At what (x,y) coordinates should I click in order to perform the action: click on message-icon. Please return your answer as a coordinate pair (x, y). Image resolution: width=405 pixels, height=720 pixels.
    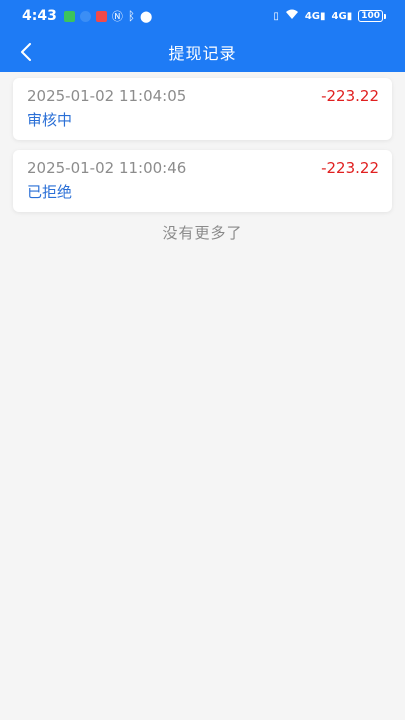
    Looking at the image, I should click on (101, 16).